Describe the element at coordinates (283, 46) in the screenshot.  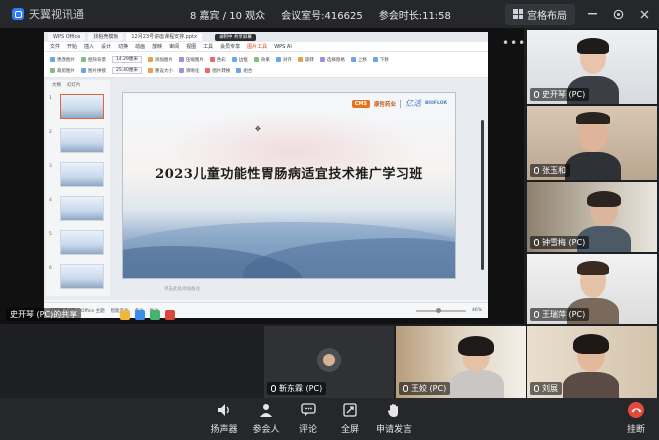
I see `wps-menu-item: WPS AI` at that location.